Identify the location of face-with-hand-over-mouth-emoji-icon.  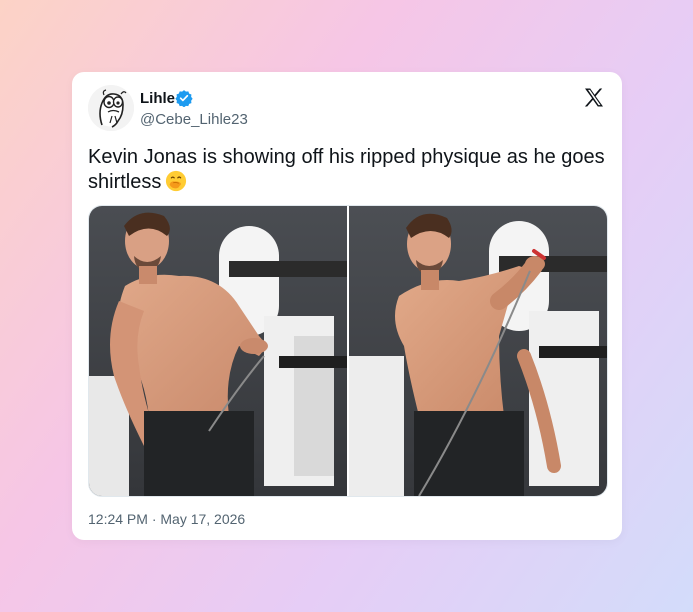
(176, 181).